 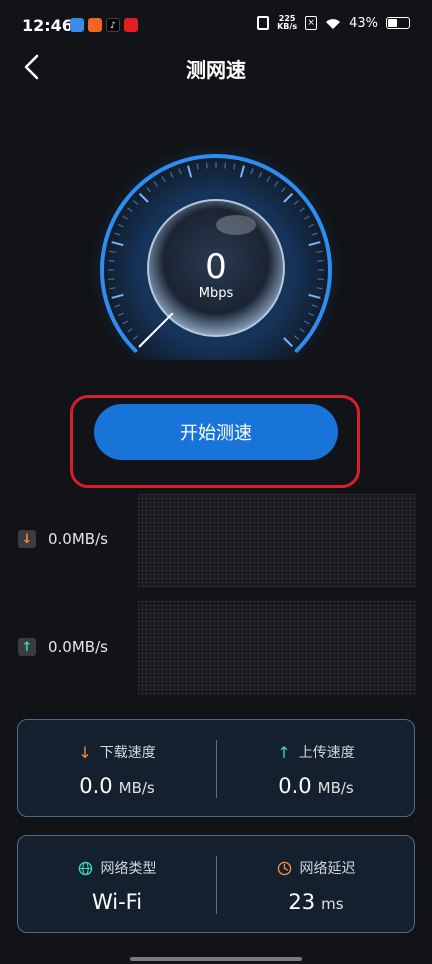 I want to click on speed-unit: Mbps, so click(x=216, y=293).